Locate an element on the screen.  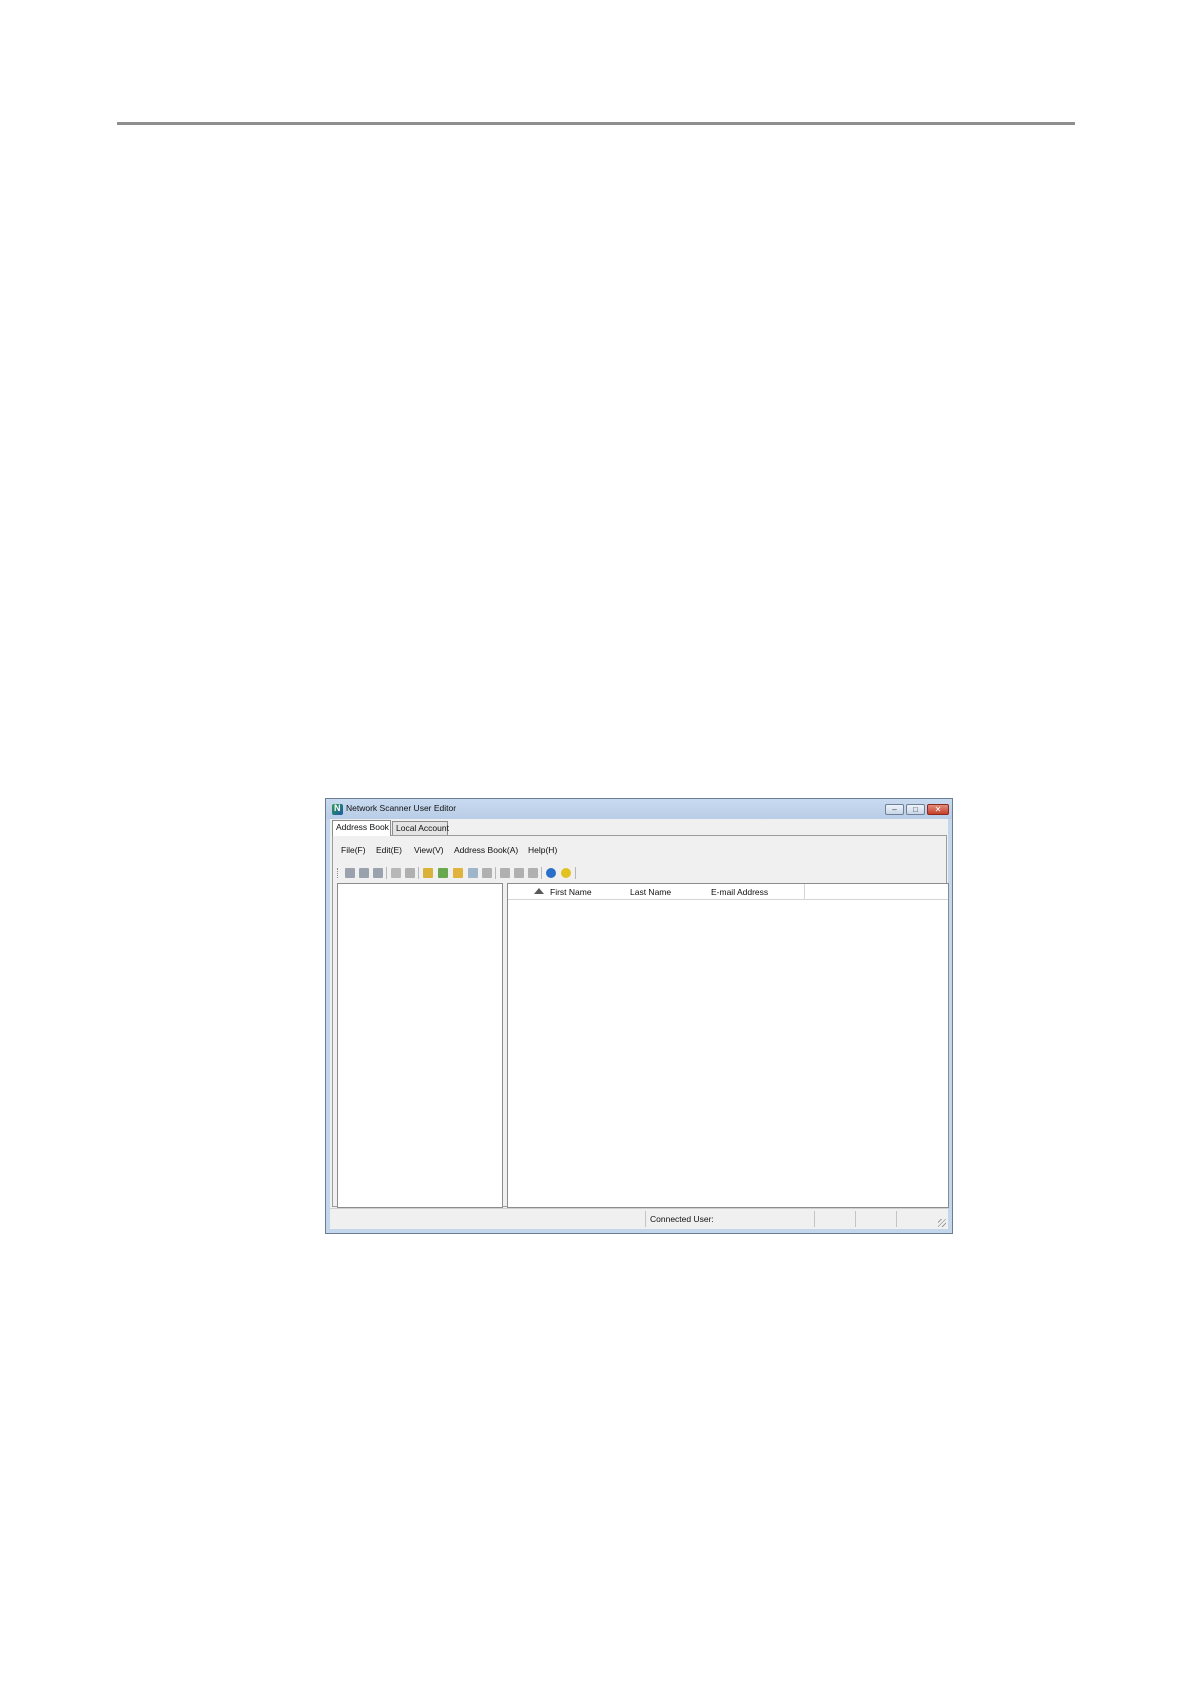
column-divider is located at coordinates (804, 891).